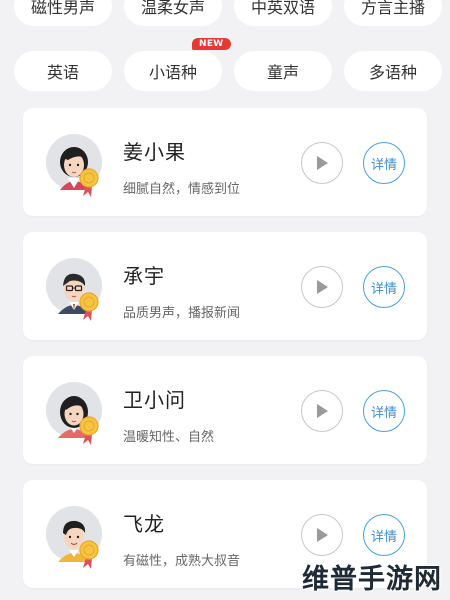 The width and height of the screenshot is (450, 600). I want to click on chip-label: 磁性男声, so click(62, 8).